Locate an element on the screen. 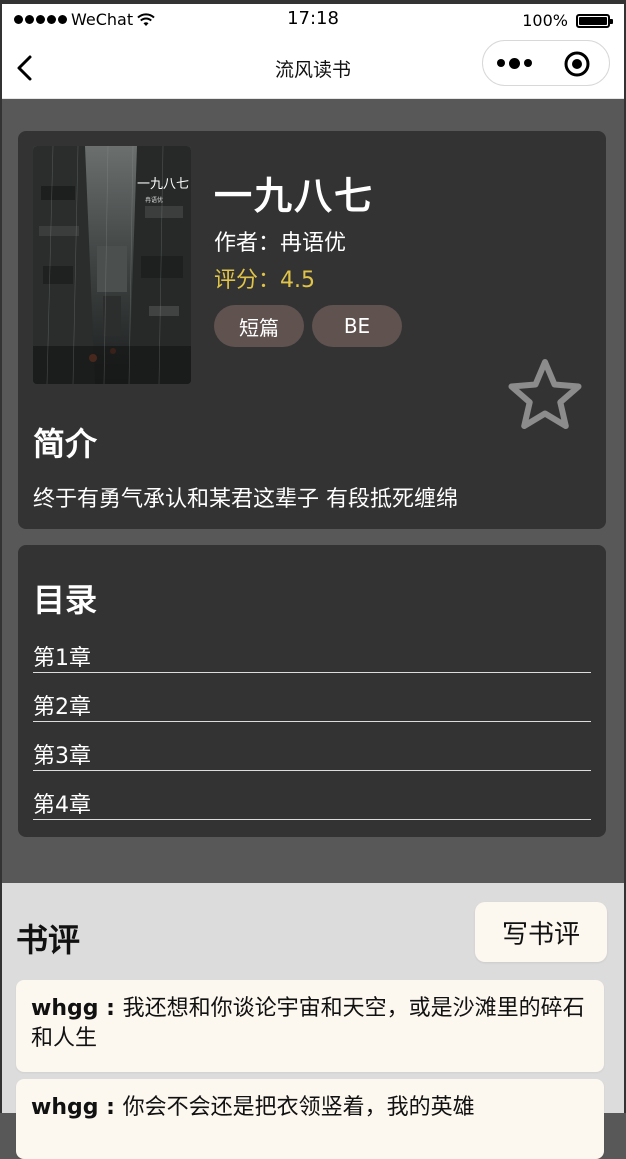 This screenshot has height=1159, width=626. write-review-button: 写书评 is located at coordinates (541, 932).